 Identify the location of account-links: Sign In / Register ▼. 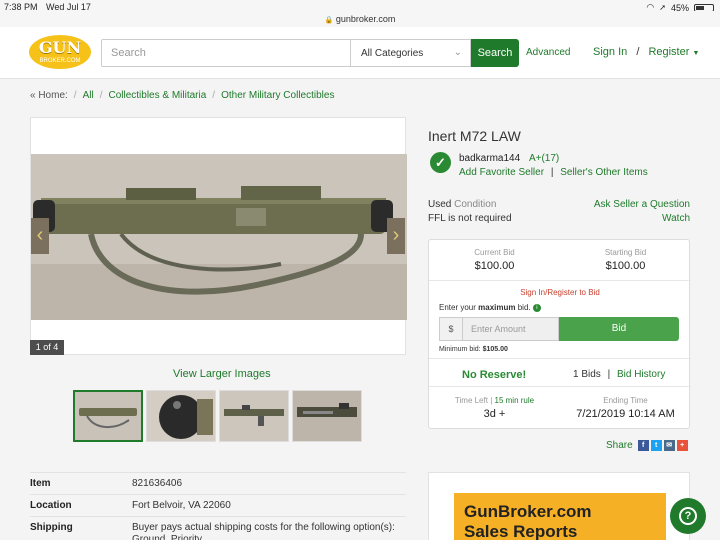
(646, 52).